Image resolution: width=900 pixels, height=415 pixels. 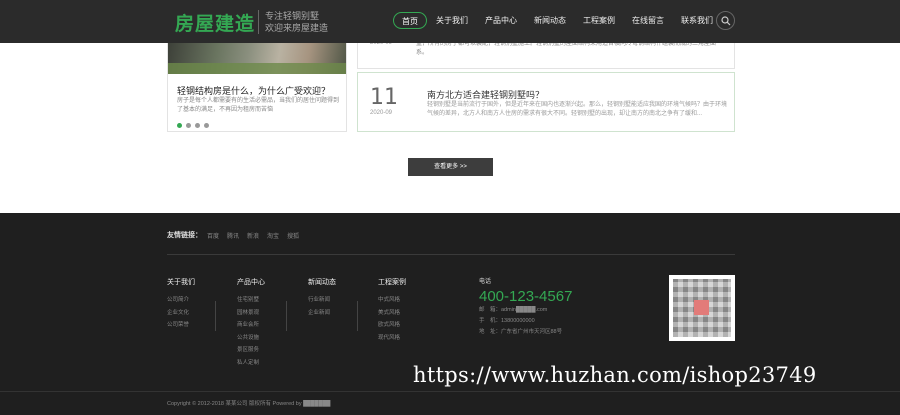 What do you see at coordinates (392, 282) in the screenshot?
I see `footer-col-title: 工程案例` at bounding box center [392, 282].